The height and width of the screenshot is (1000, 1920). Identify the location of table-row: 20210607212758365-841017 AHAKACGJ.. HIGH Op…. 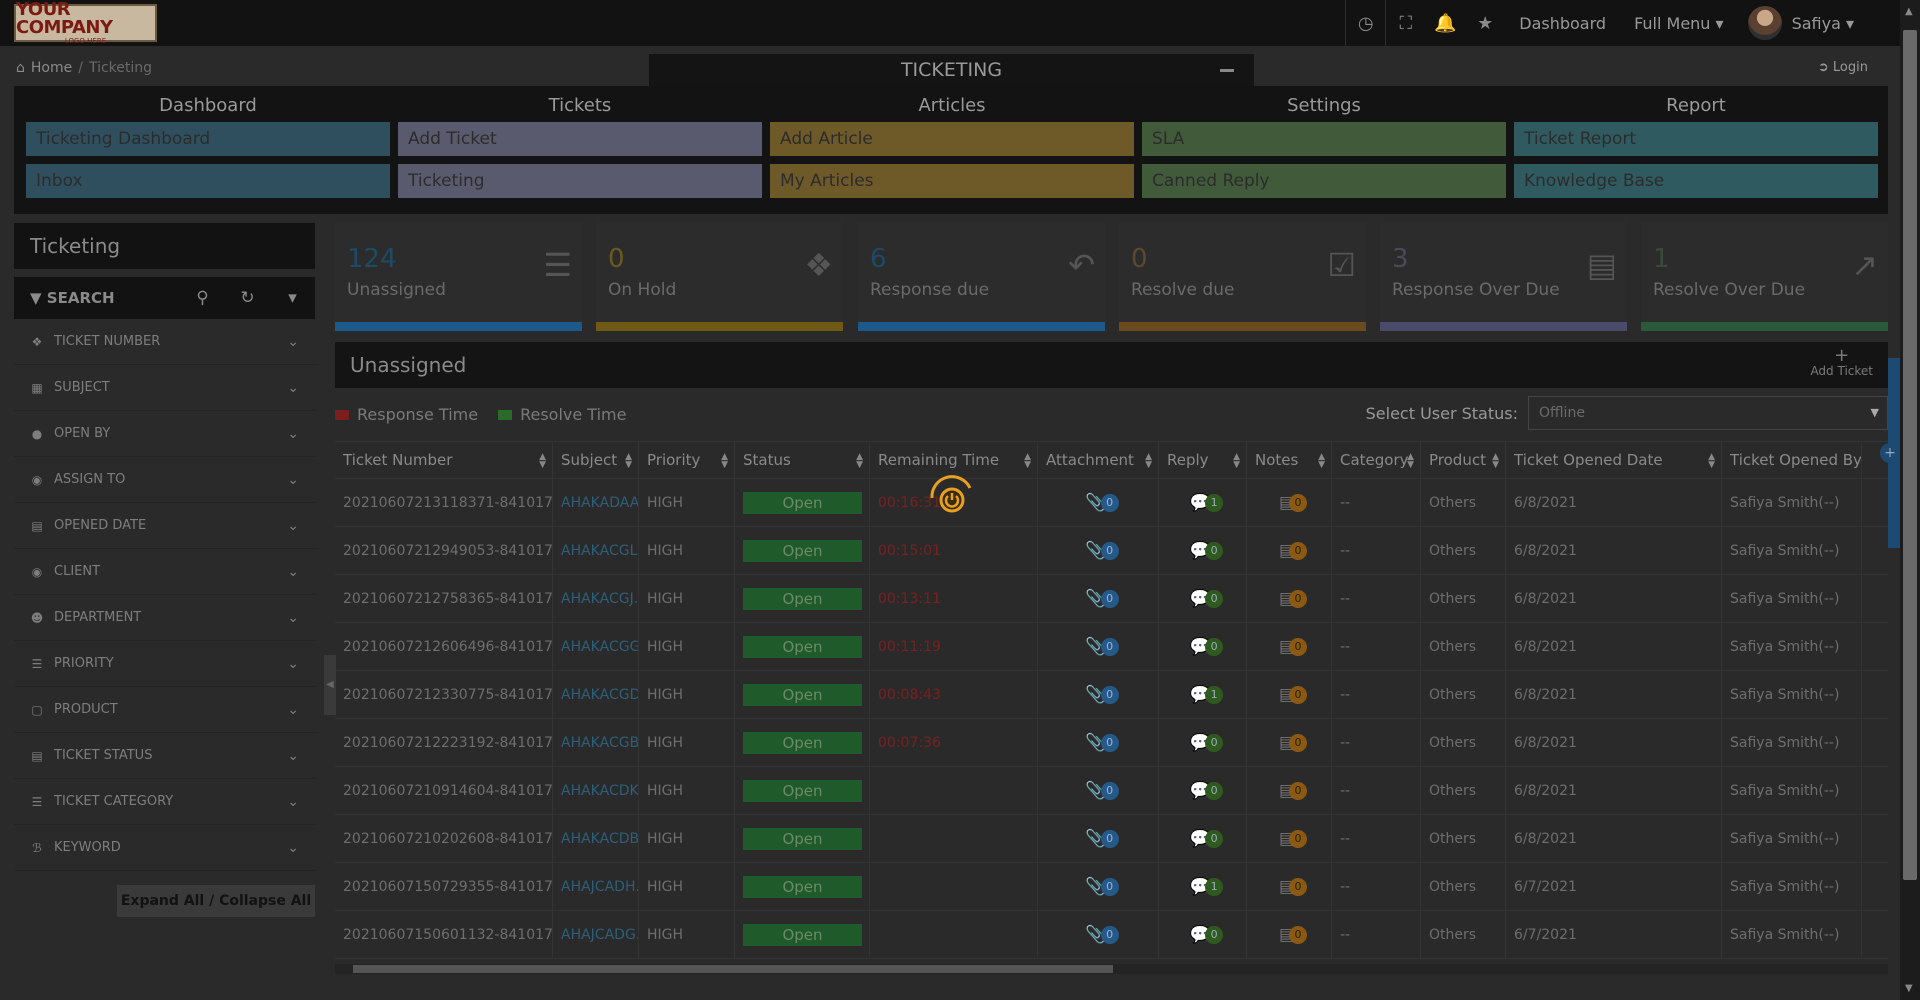
(1111, 599).